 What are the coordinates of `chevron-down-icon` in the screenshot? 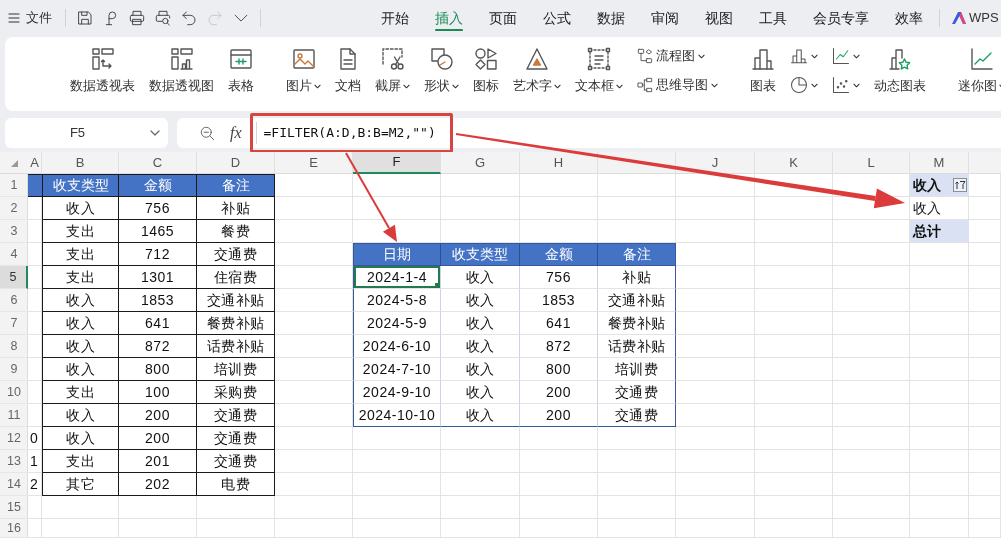 It's located at (241, 18).